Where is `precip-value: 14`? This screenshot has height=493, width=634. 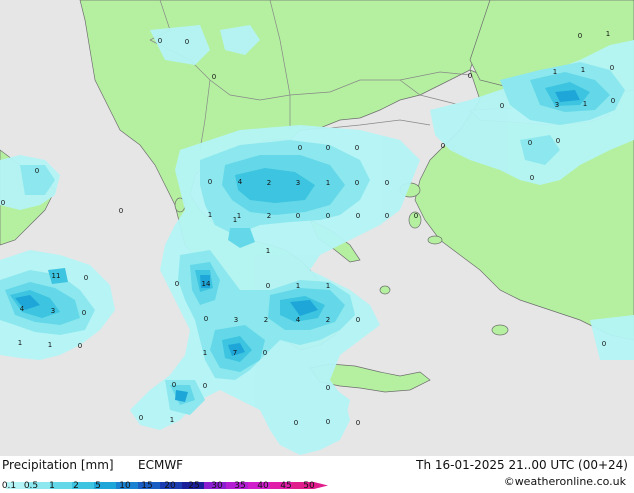 precip-value: 14 is located at coordinates (206, 284).